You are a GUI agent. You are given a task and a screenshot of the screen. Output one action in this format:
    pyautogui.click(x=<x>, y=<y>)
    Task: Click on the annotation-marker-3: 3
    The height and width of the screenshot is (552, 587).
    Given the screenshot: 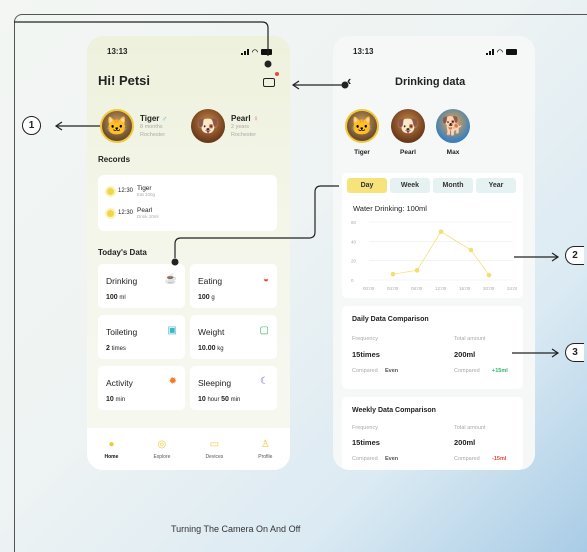 What is the action you would take?
    pyautogui.click(x=574, y=352)
    